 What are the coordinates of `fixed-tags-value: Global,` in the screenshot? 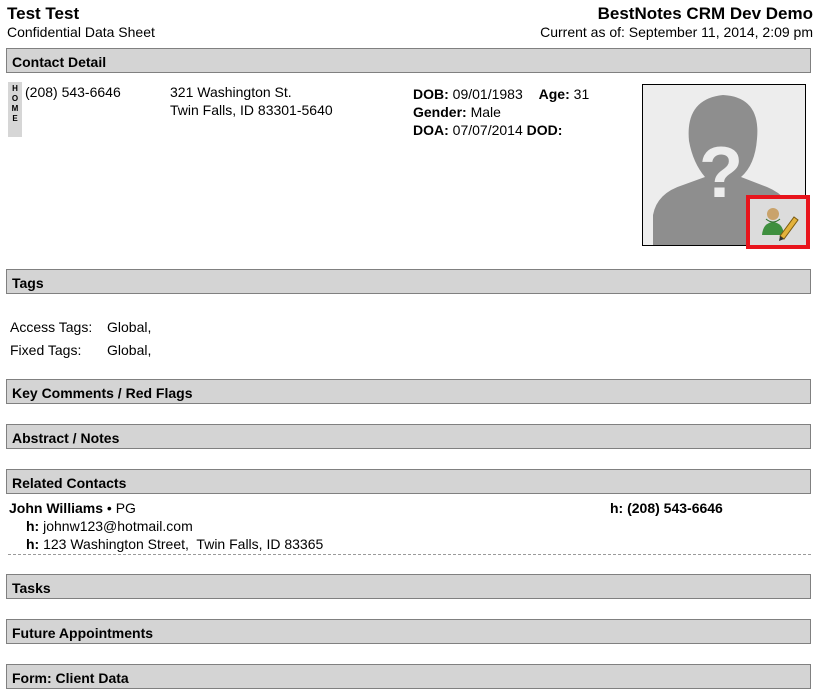 It's located at (129, 350).